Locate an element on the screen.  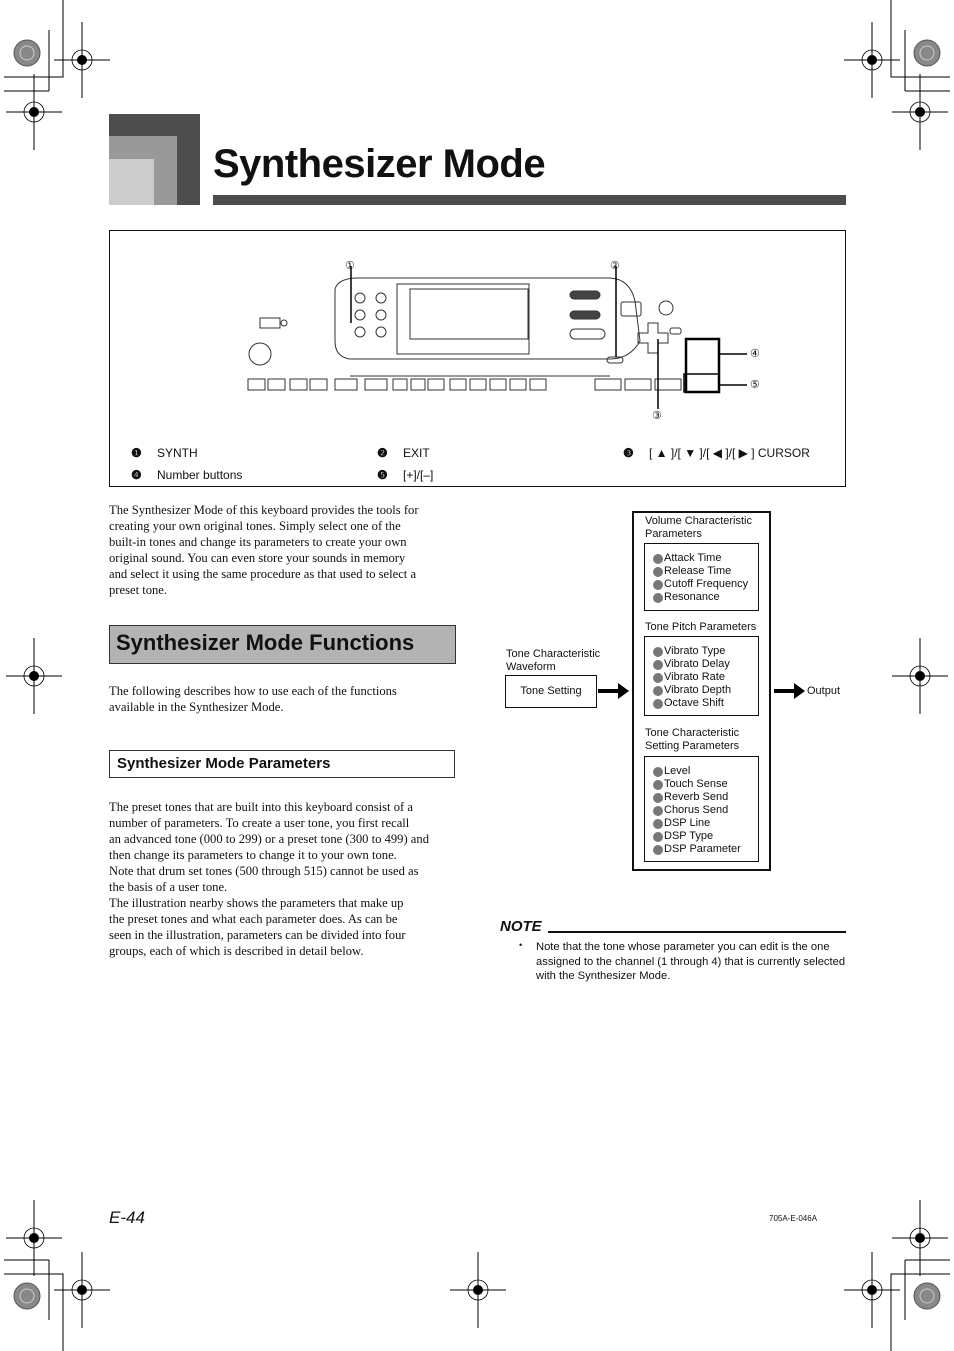
section-heading: Synthesizer Mode Functions is located at coordinates (282, 644).